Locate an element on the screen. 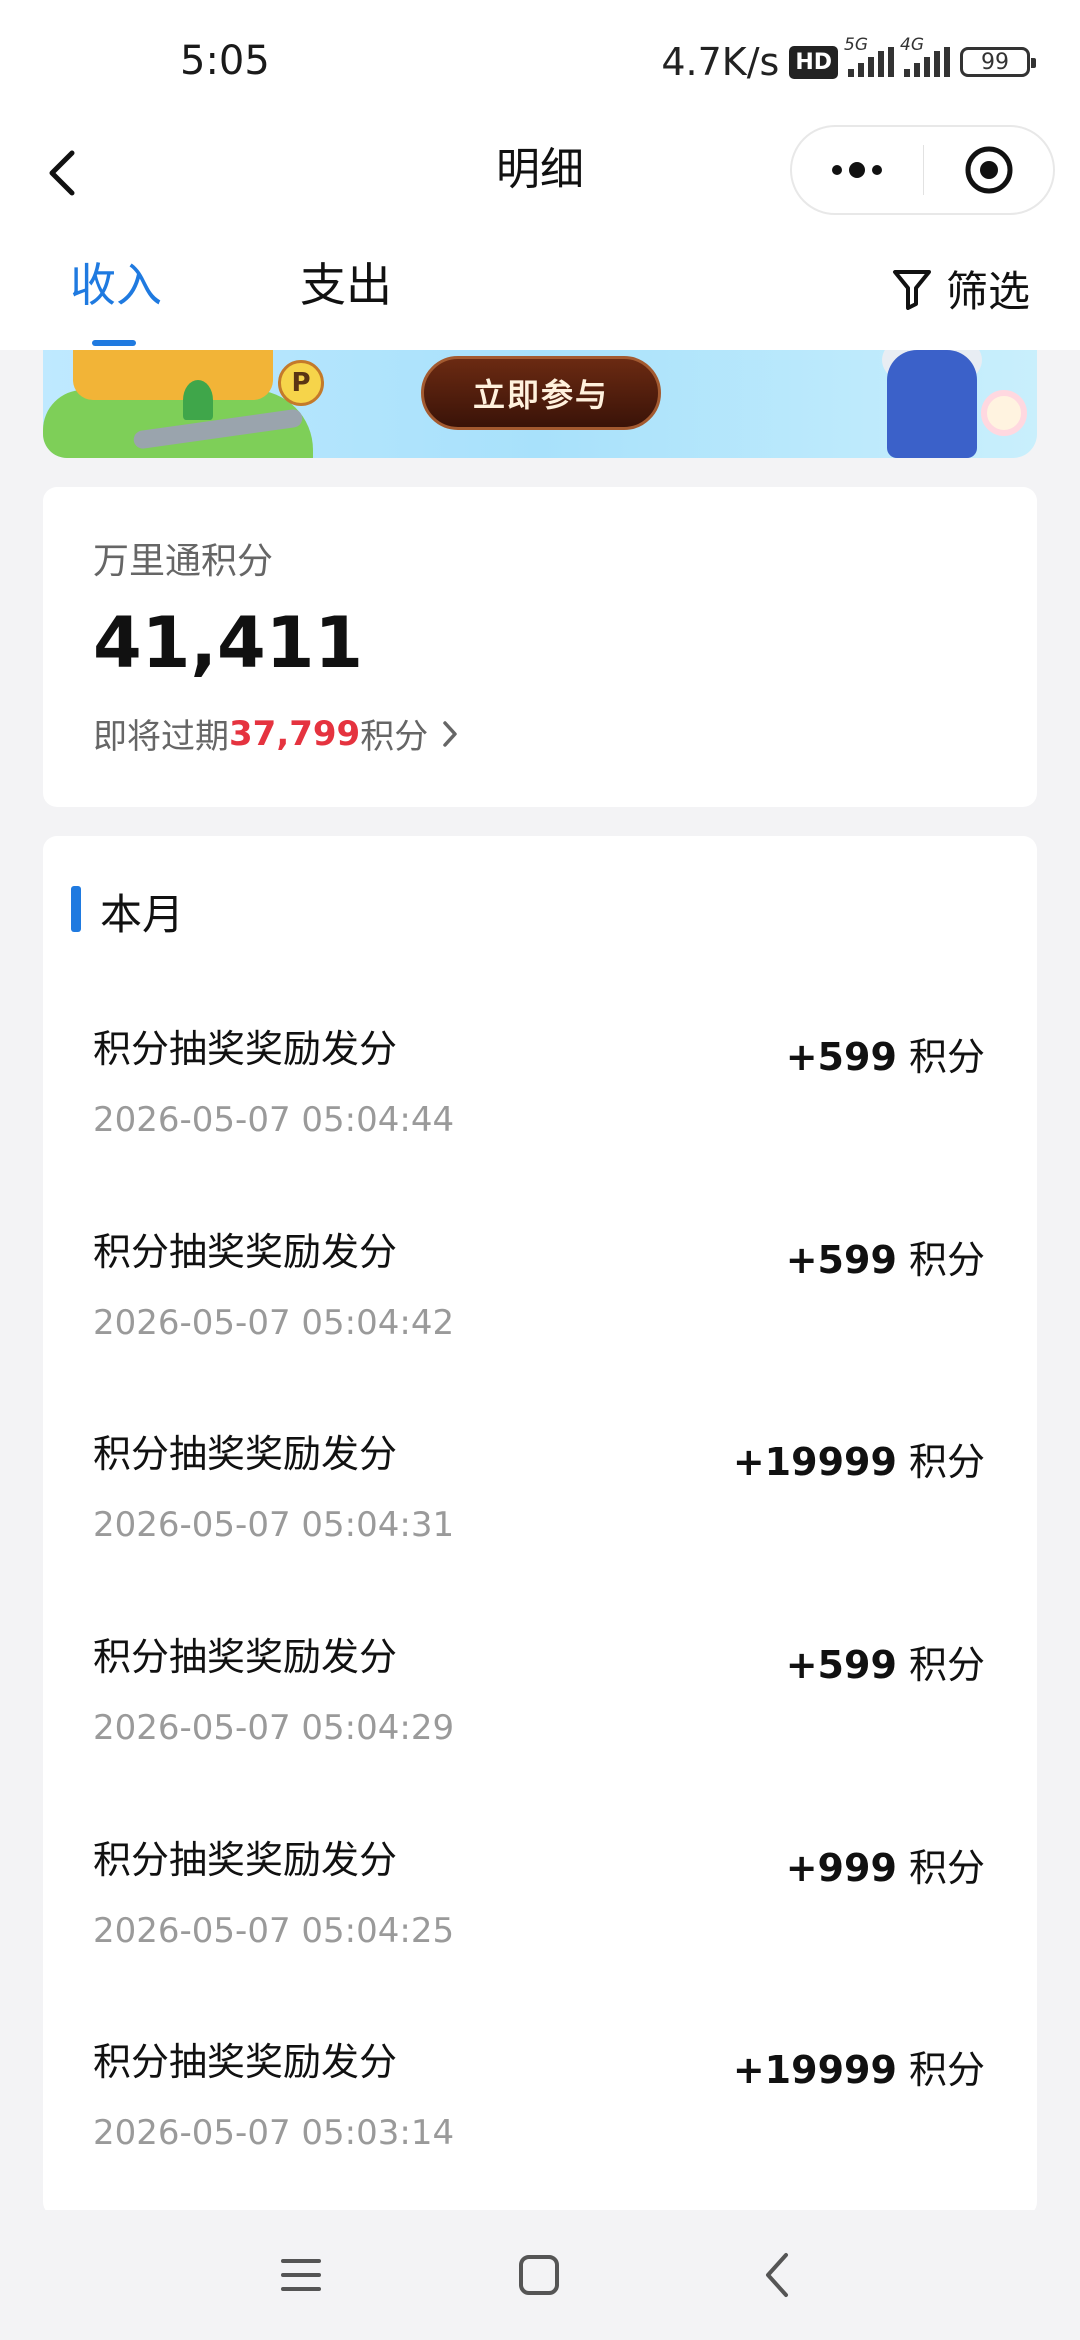 Image resolution: width=1080 pixels, height=2340 pixels. more-dots-icon is located at coordinates (857, 170).